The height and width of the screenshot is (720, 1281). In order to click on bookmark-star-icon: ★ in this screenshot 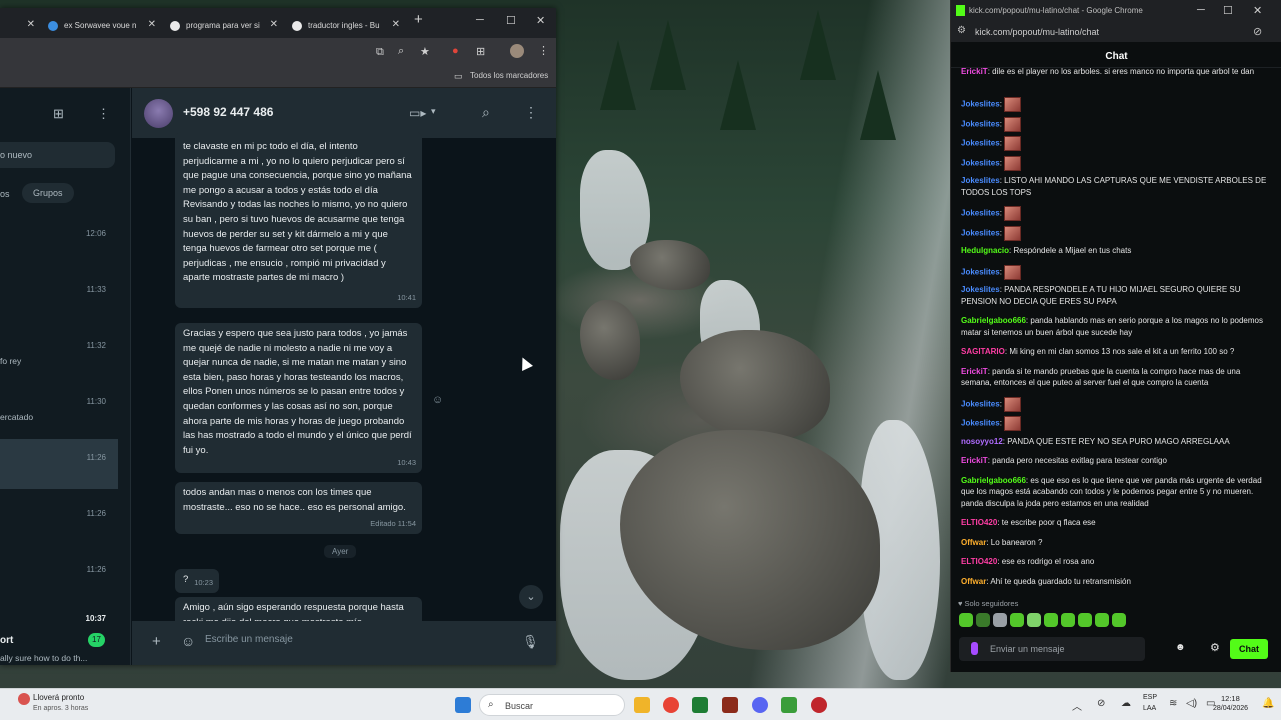, I will do `click(425, 51)`.